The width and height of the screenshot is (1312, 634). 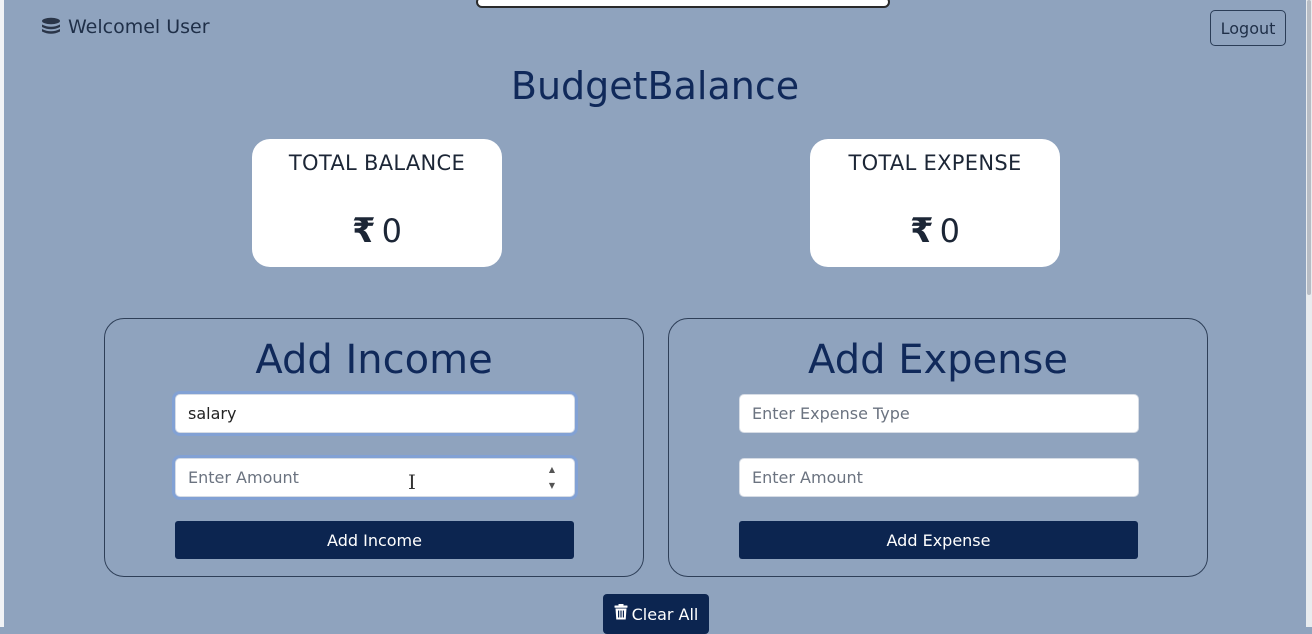 I want to click on add-income-title: Add Income, so click(x=374, y=360).